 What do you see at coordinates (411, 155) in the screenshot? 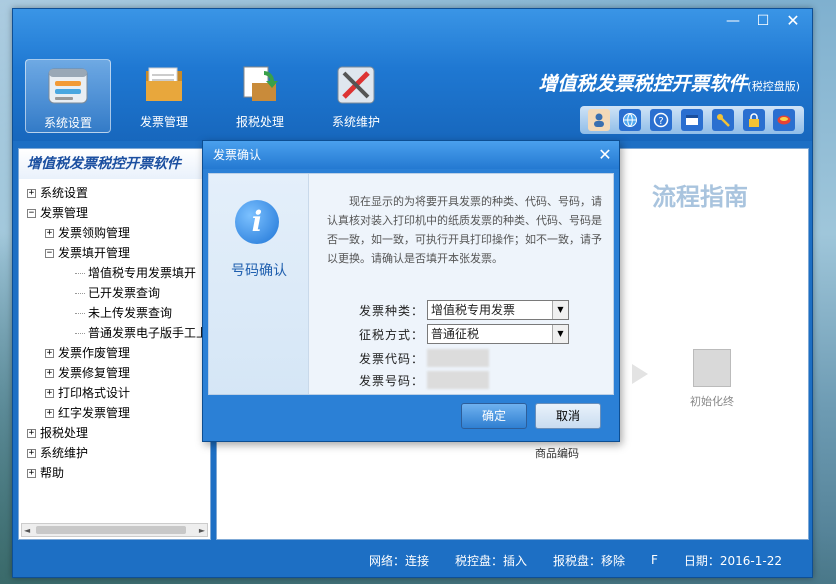
I see `dialog-title: 发票确认` at bounding box center [411, 155].